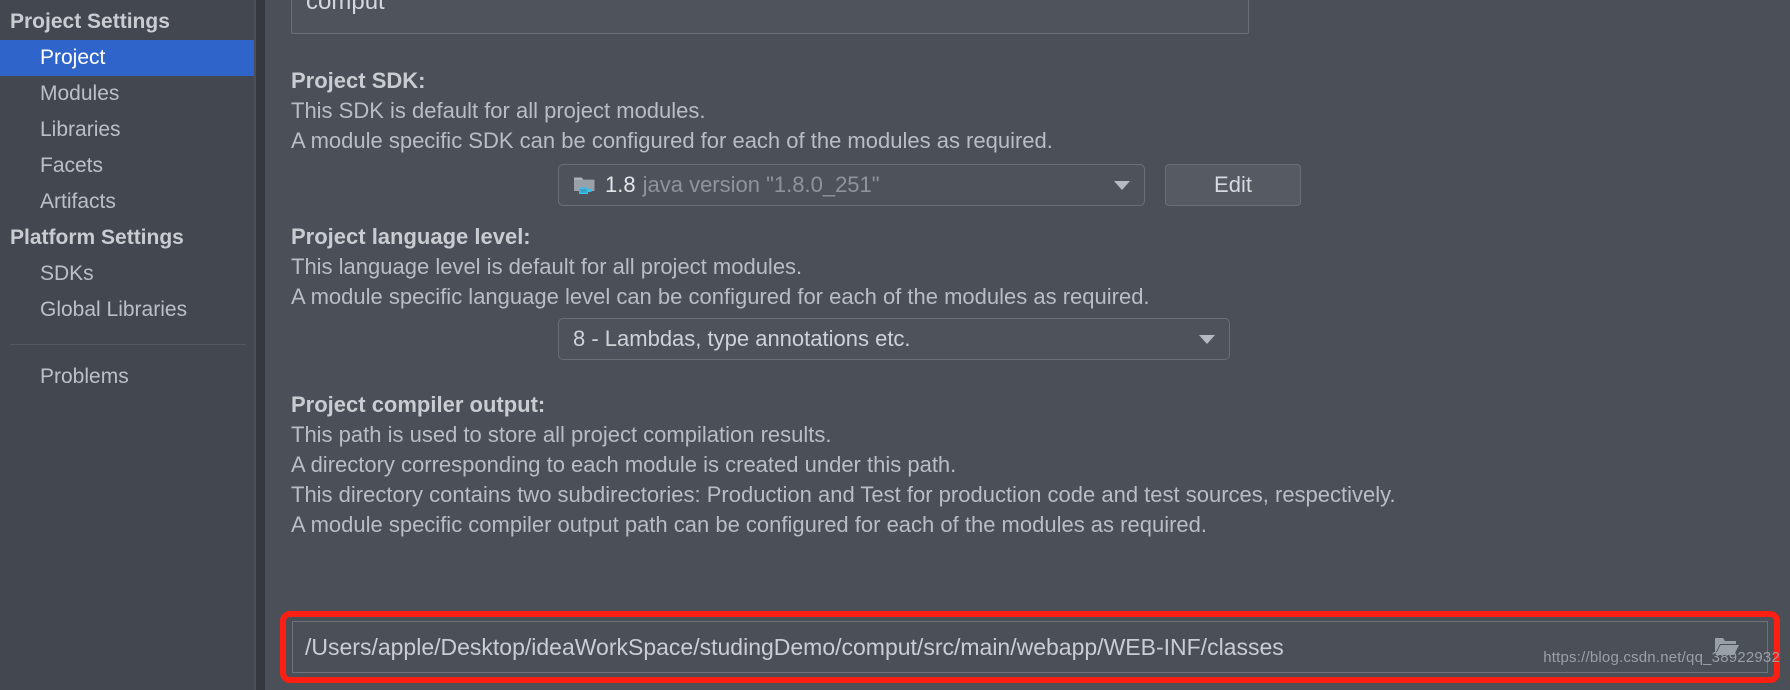 The width and height of the screenshot is (1790, 690). What do you see at coordinates (418, 404) in the screenshot?
I see `project-compiler-output-title: Project compiler output:` at bounding box center [418, 404].